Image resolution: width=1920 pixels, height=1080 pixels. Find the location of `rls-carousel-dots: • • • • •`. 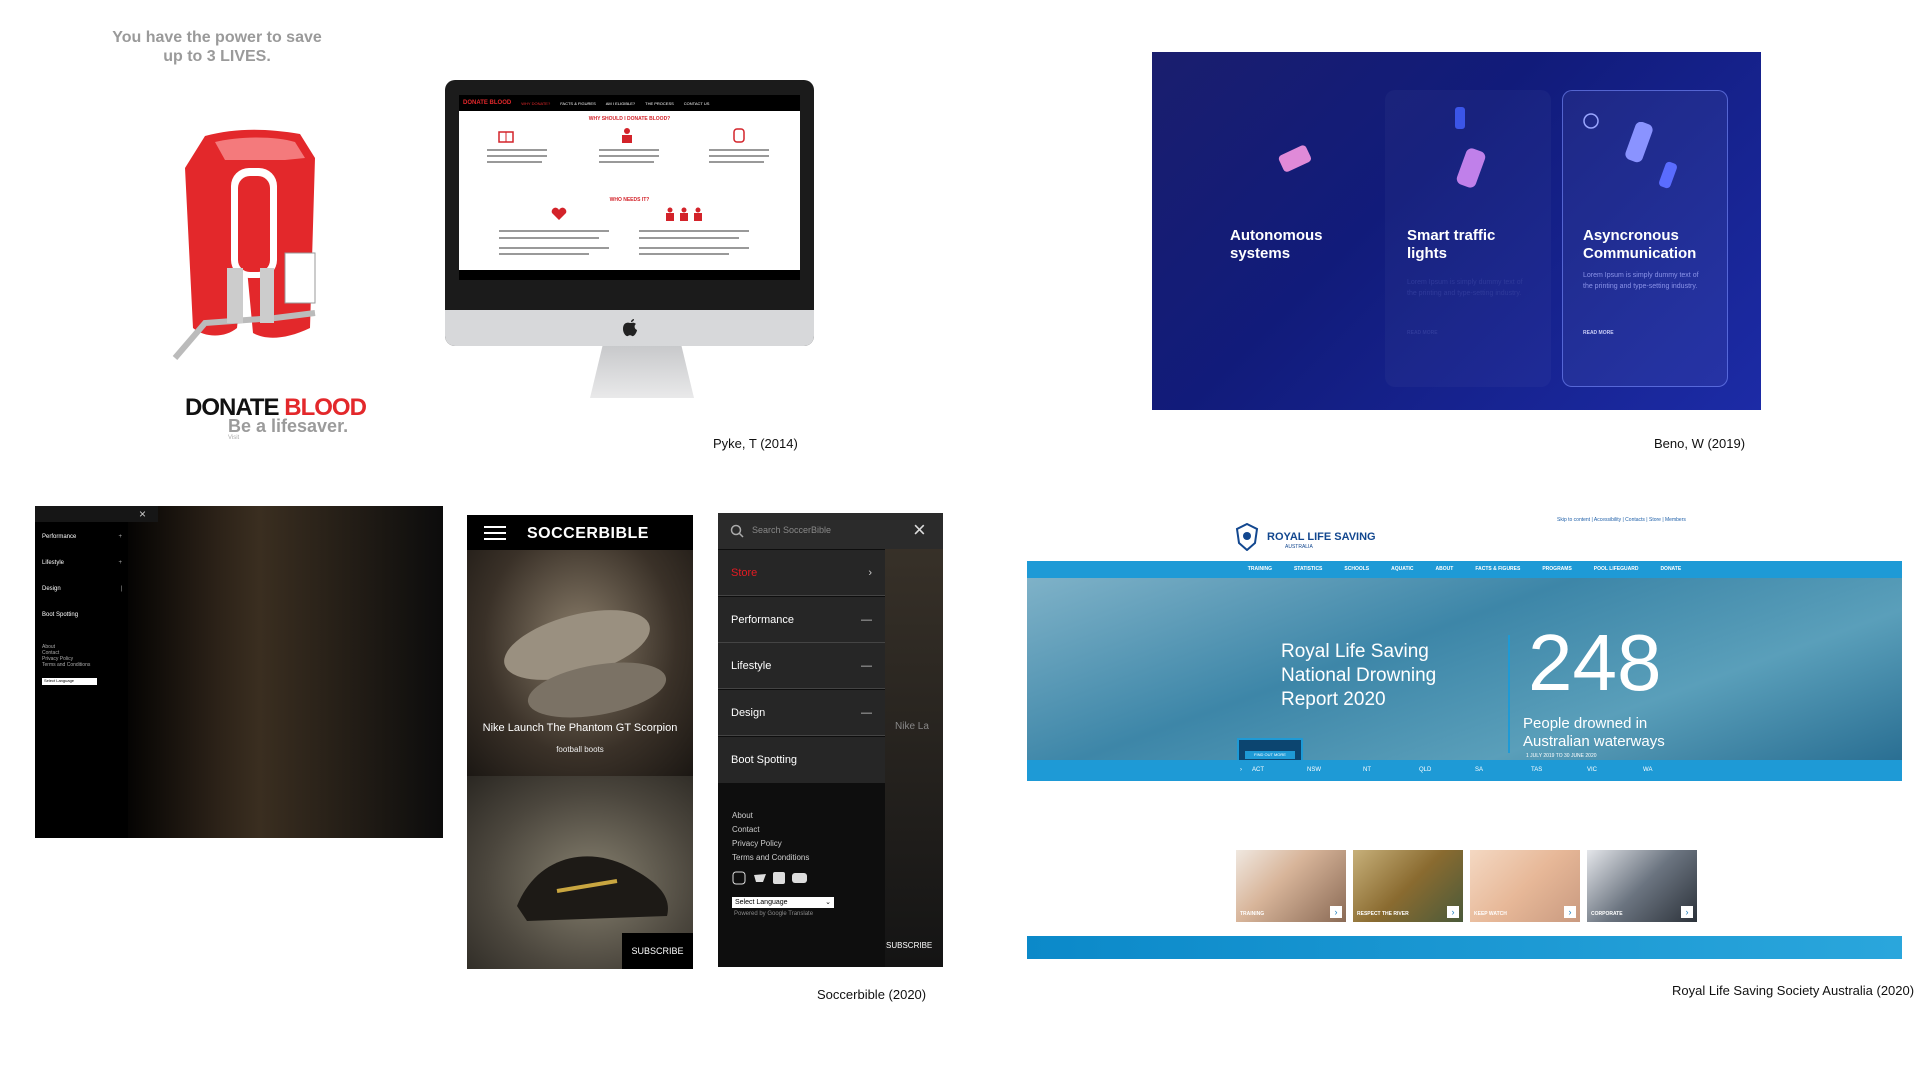

rls-carousel-dots: • • • • • is located at coordinates (1473, 793).